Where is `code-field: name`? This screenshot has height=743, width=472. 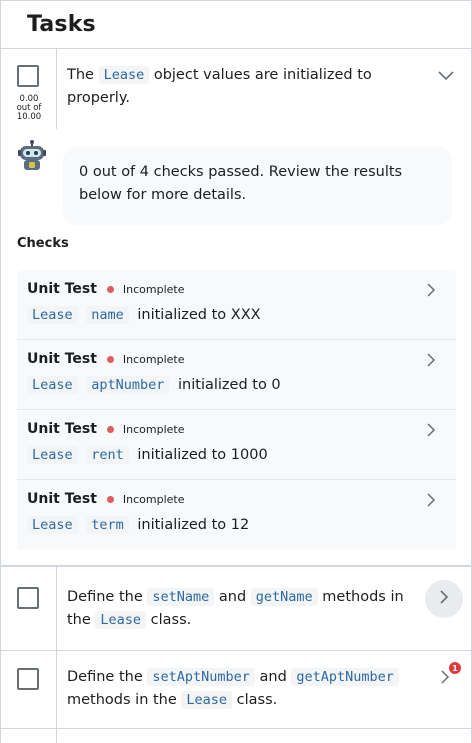
code-field: name is located at coordinates (107, 315).